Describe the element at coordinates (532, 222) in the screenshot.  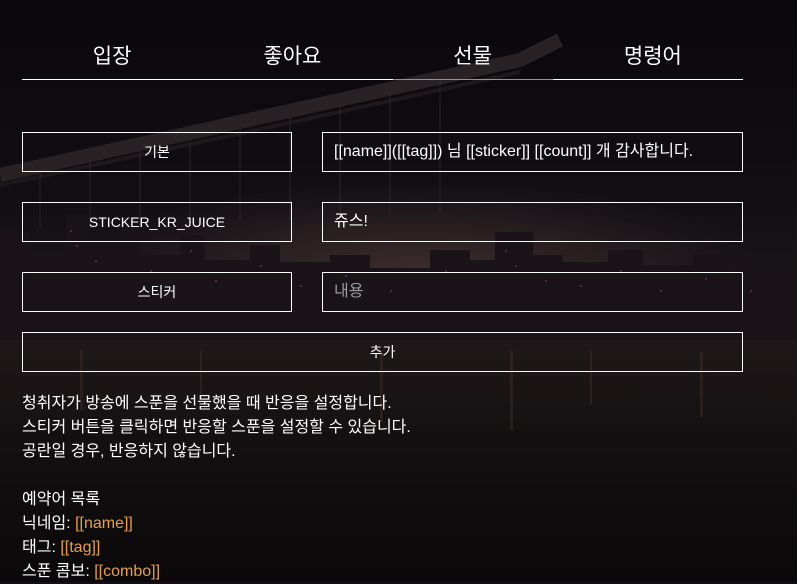
I see `response-field-juice: 쥬스!` at that location.